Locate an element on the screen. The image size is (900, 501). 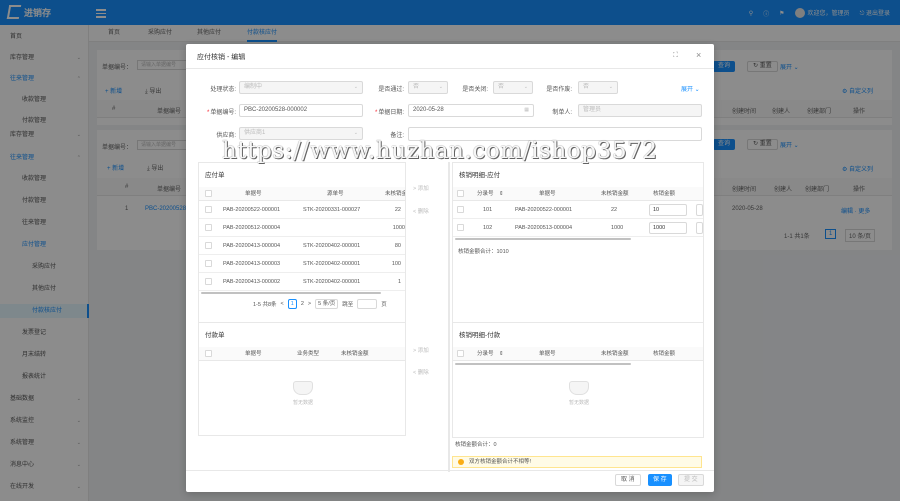
table-cell: PAB-20200413-000002 is located at coordinates (252, 282).